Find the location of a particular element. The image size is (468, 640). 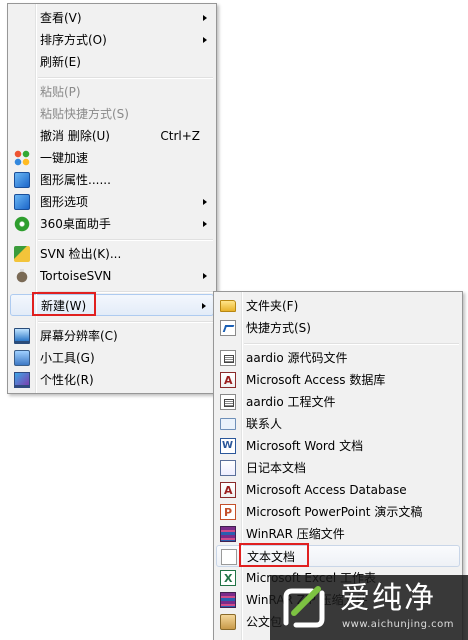

submenu-item-aardio-project: aardio 工程文件 is located at coordinates (338, 402).